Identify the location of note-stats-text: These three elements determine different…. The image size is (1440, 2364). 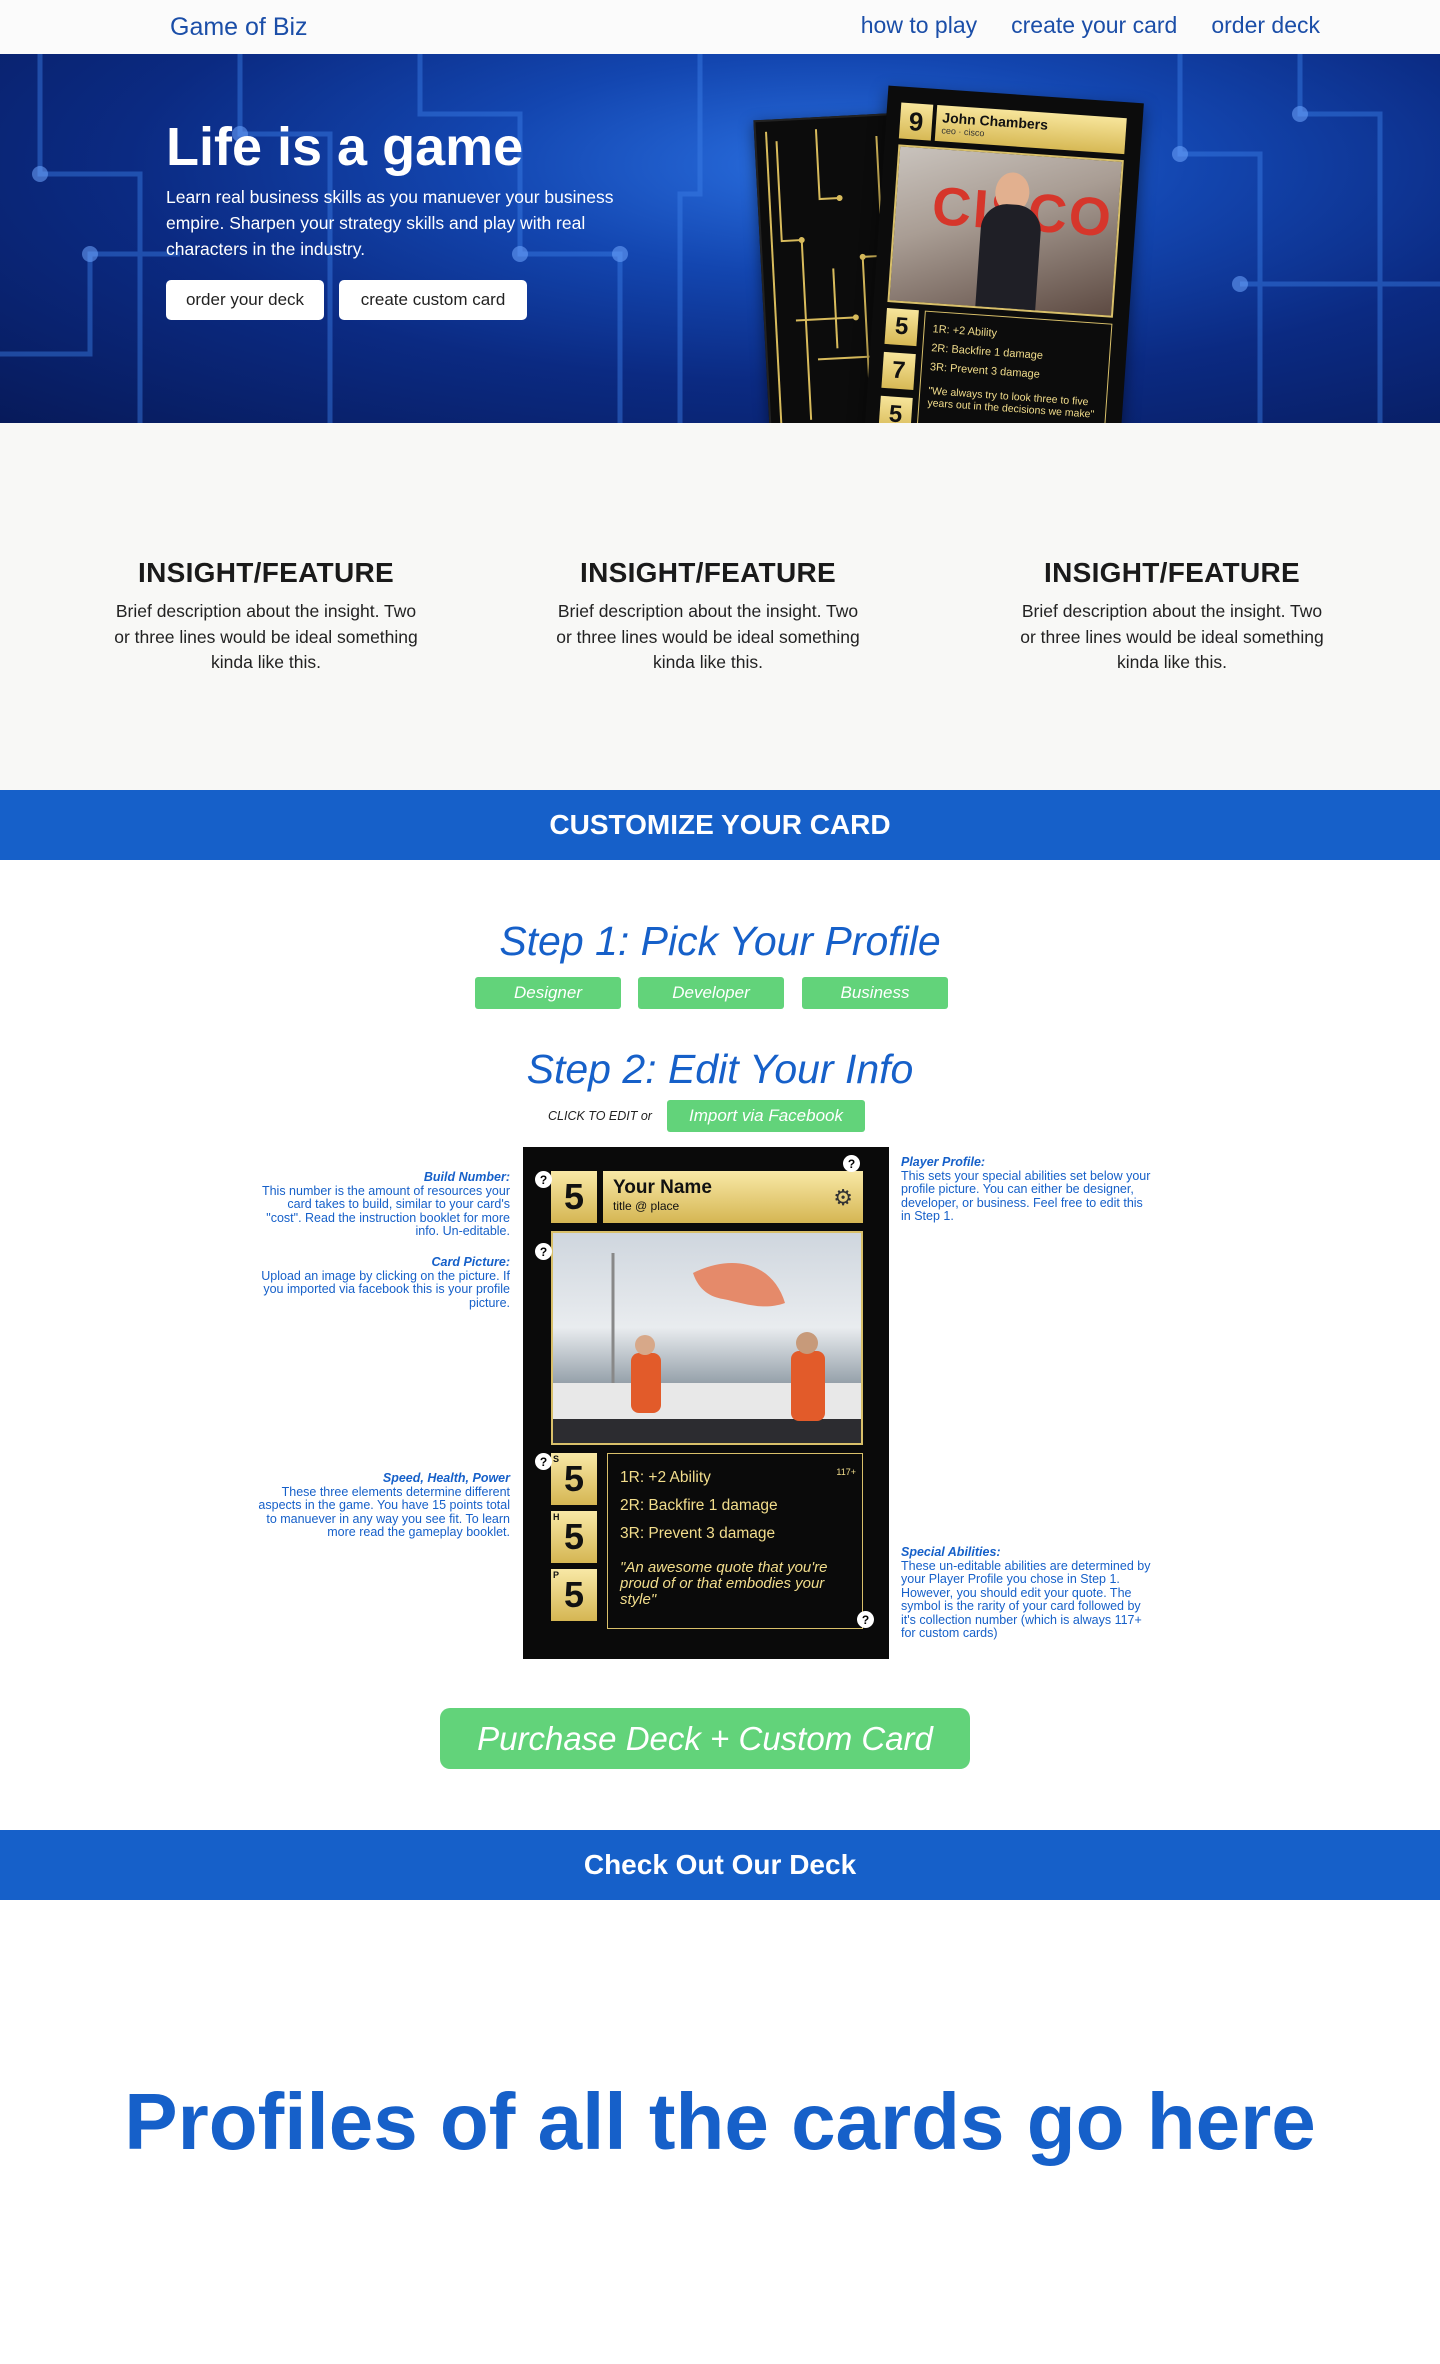
(384, 1511).